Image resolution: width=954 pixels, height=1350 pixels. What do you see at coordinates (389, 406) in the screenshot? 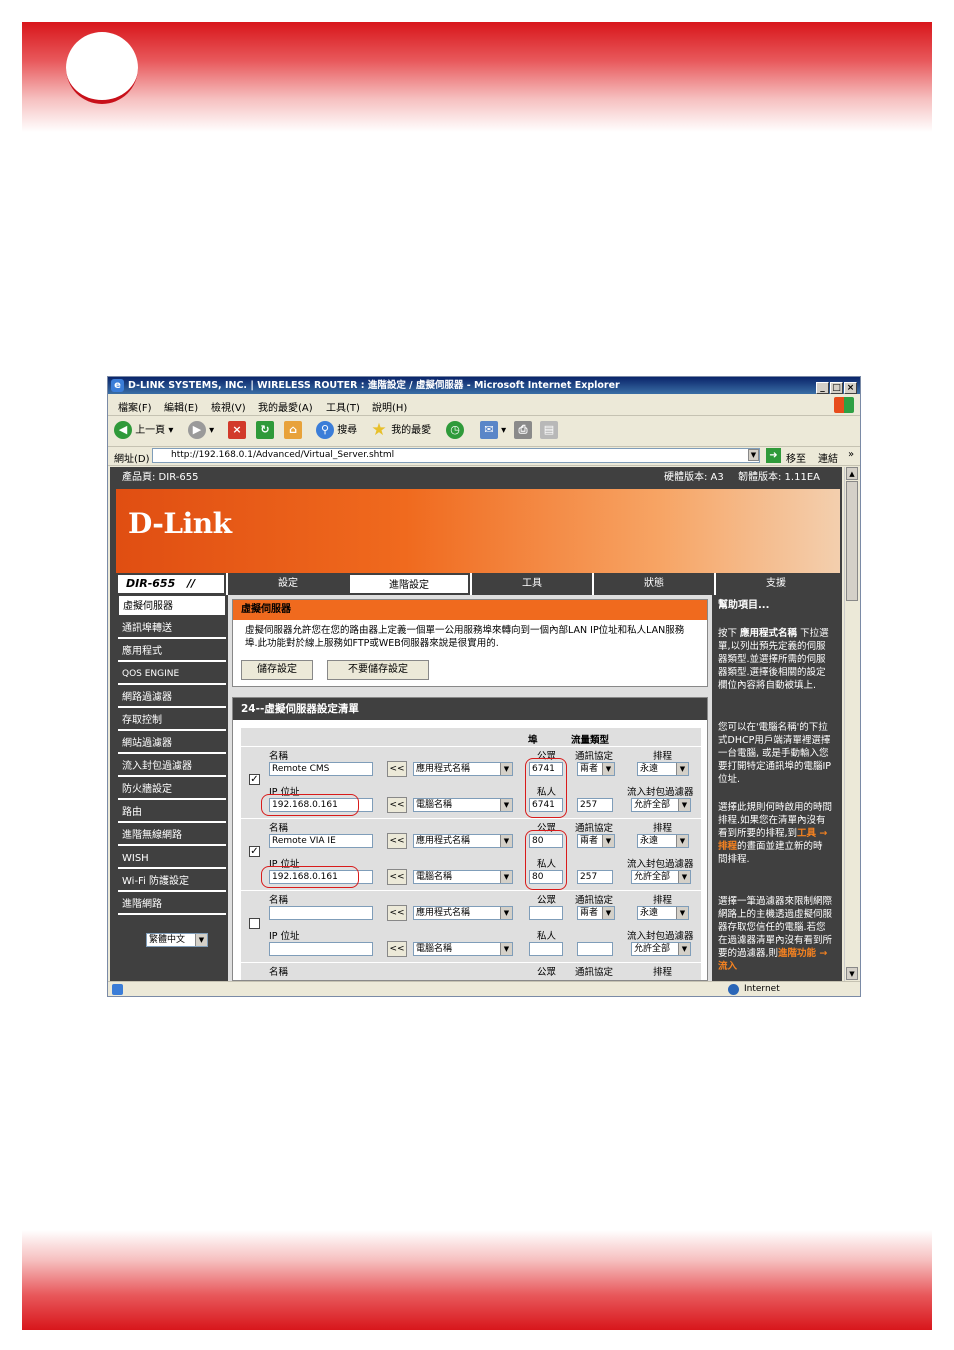
I see `menu-help: 說明(H)` at bounding box center [389, 406].